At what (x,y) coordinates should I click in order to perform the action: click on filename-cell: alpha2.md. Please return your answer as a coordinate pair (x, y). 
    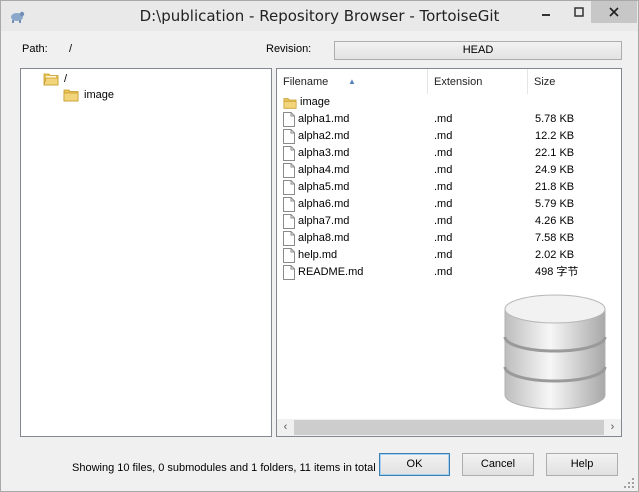
    Looking at the image, I should click on (316, 136).